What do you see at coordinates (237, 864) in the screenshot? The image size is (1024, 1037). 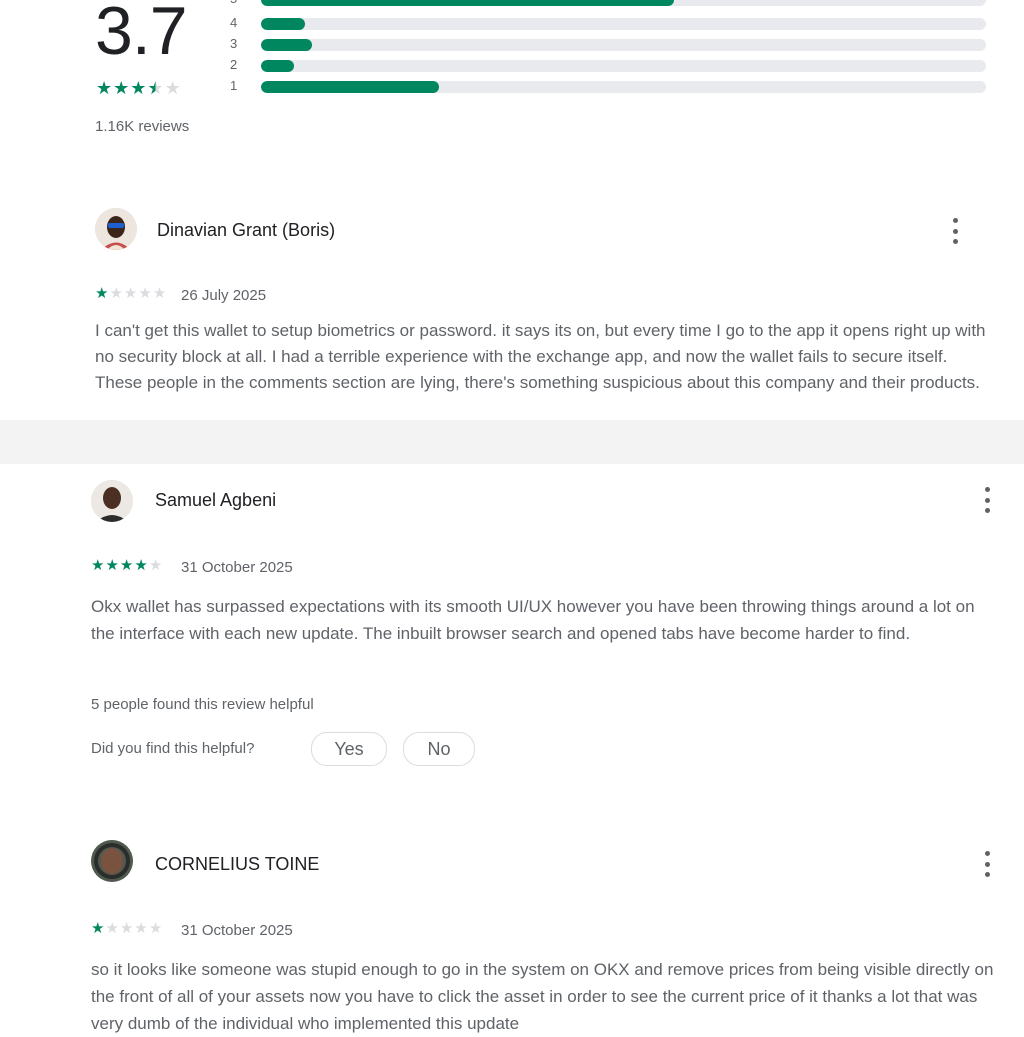 I see `reviewer-name: CORNELIUS TOINE` at bounding box center [237, 864].